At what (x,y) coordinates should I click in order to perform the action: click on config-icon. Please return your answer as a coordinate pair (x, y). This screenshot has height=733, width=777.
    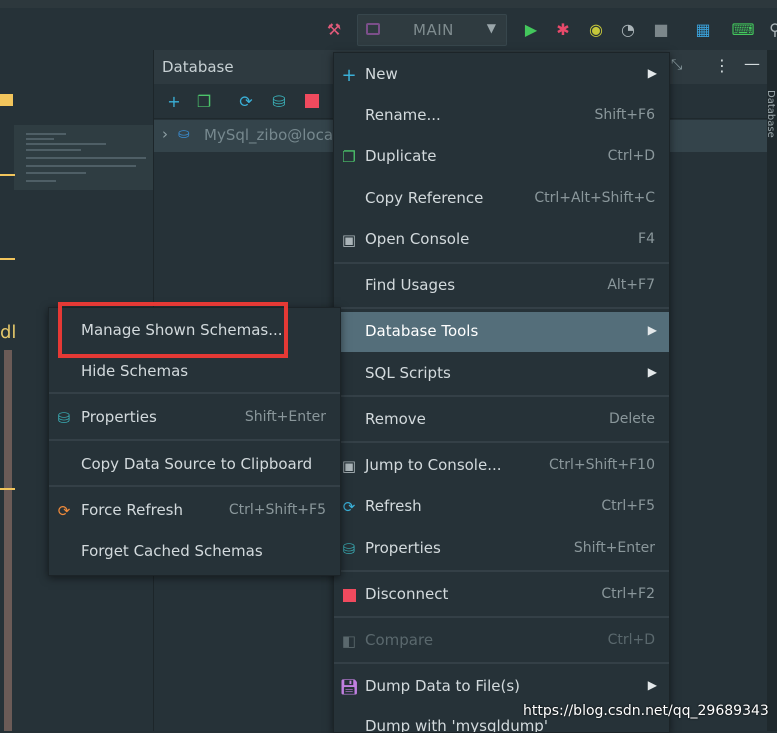
    Looking at the image, I should click on (373, 29).